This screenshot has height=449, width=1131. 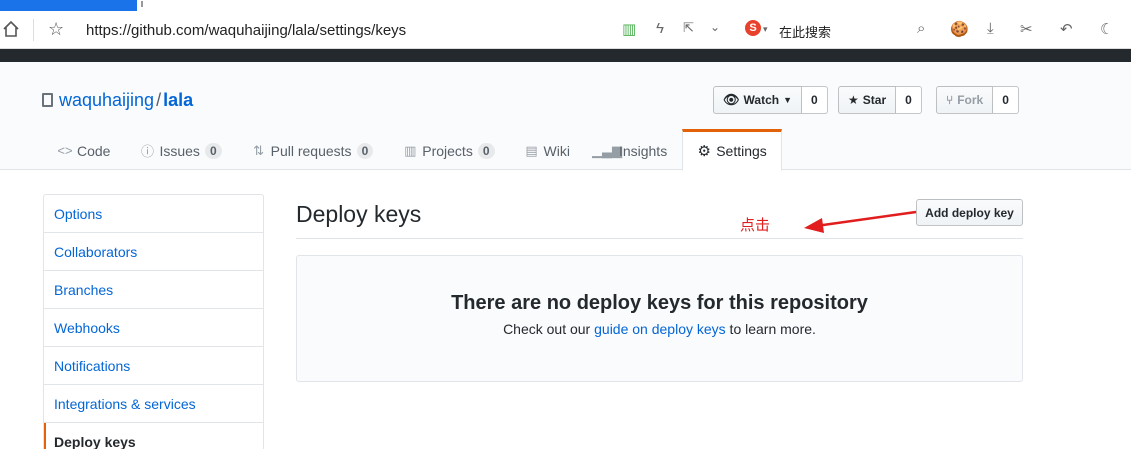 I want to click on sidebar-item-branches: Branches, so click(x=153, y=290).